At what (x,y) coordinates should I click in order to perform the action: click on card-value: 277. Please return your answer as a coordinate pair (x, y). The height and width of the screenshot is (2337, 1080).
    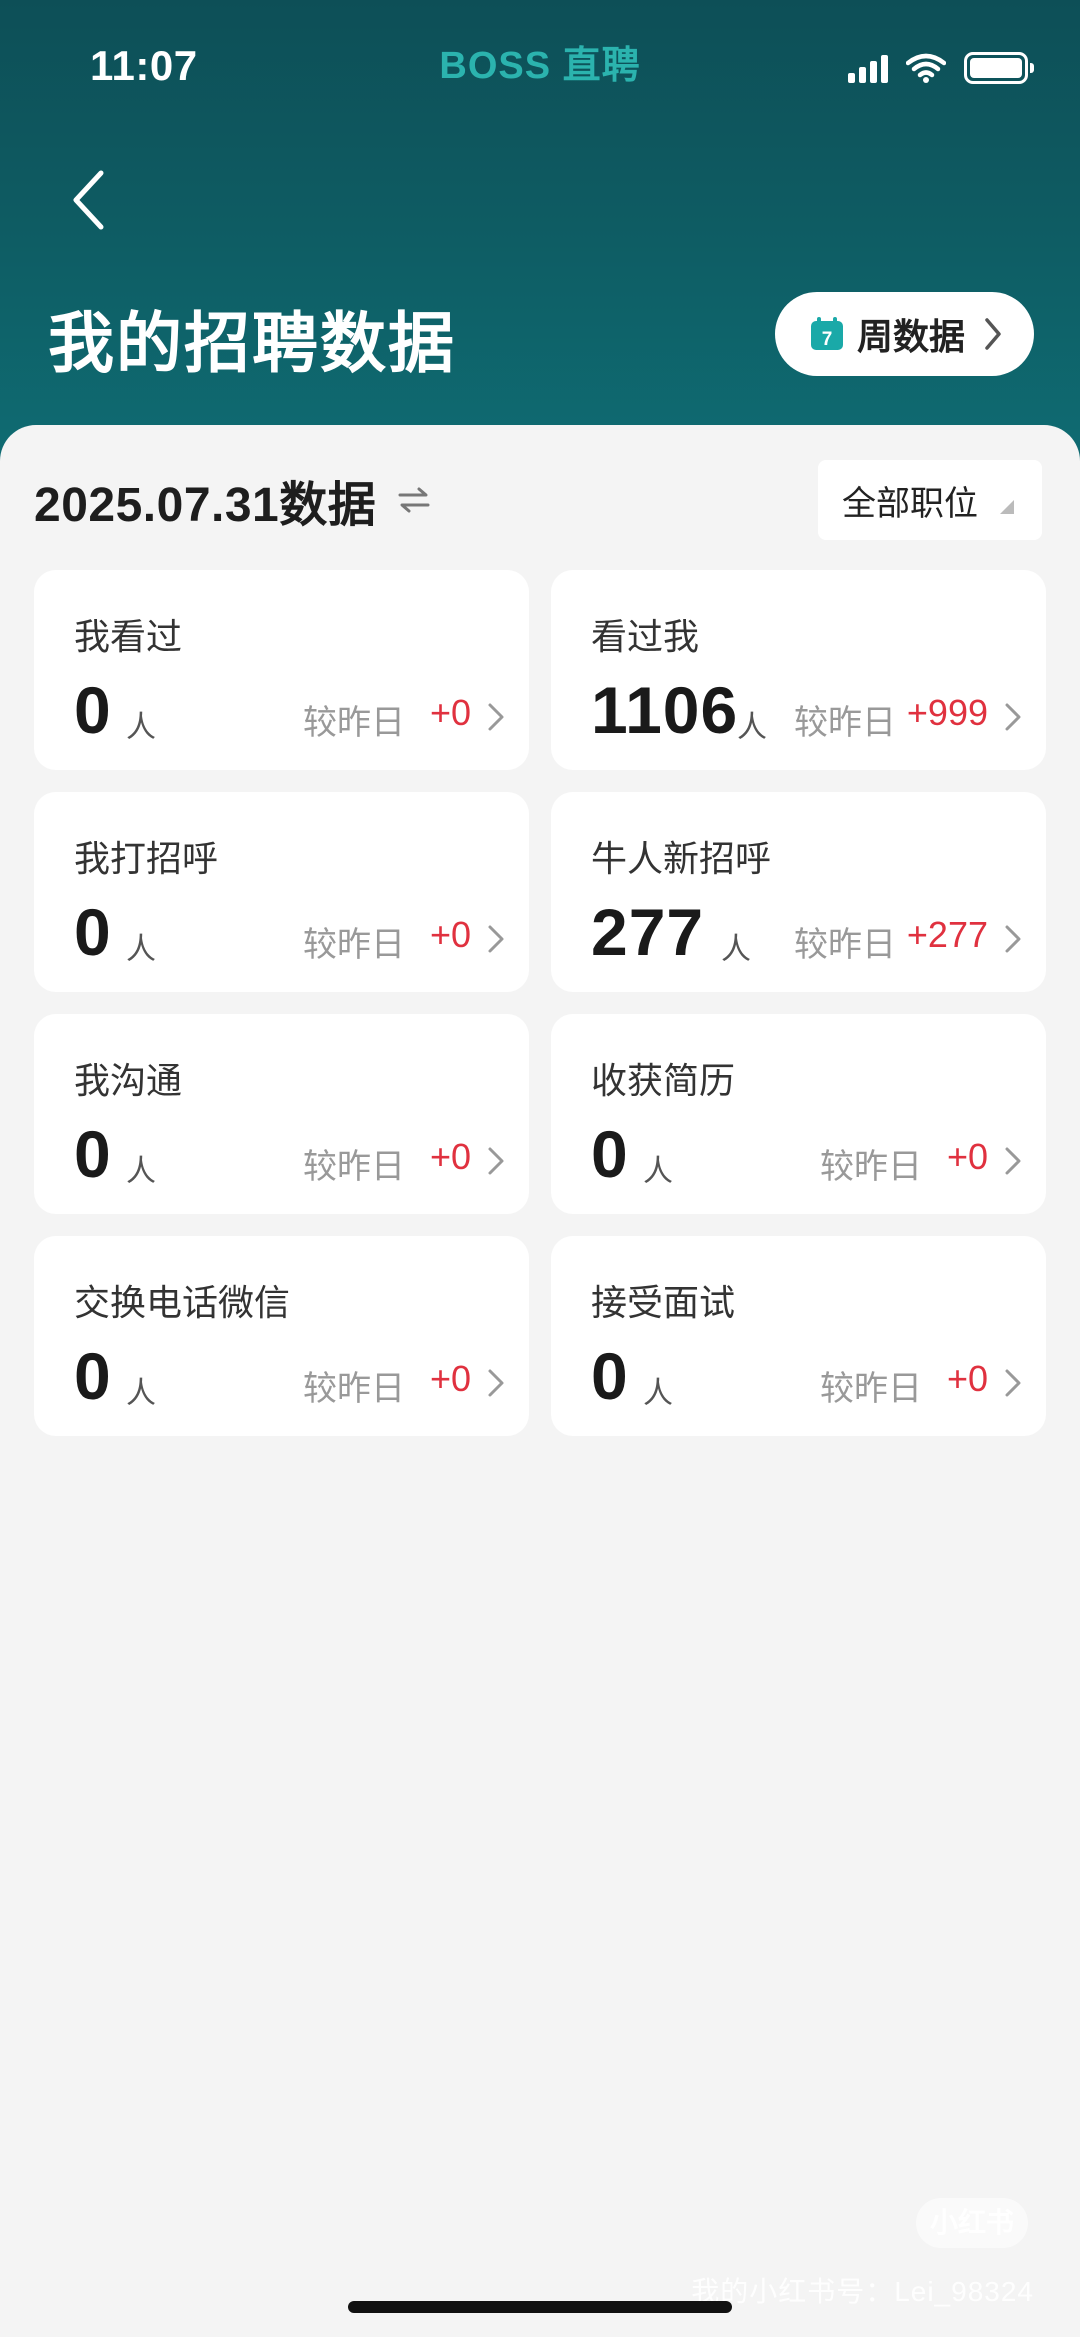
    Looking at the image, I should click on (648, 932).